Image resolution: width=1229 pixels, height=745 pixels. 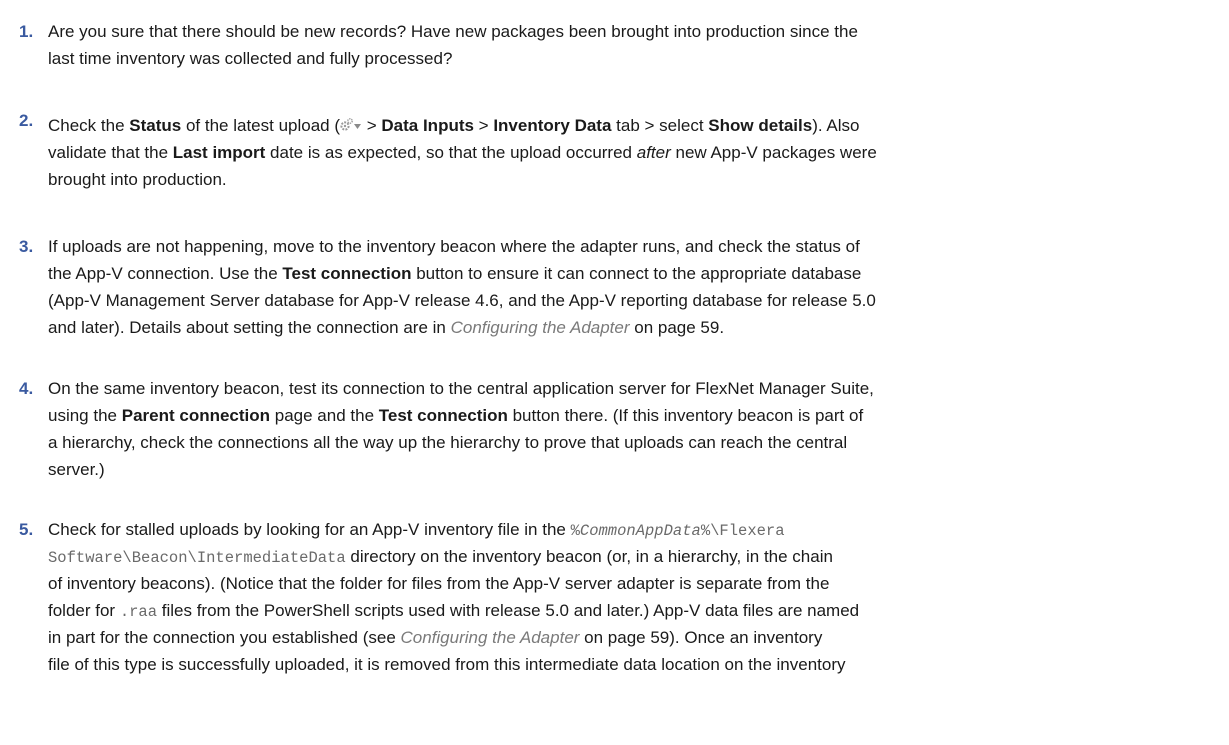 I want to click on ui-term: Show details, so click(x=760, y=125).